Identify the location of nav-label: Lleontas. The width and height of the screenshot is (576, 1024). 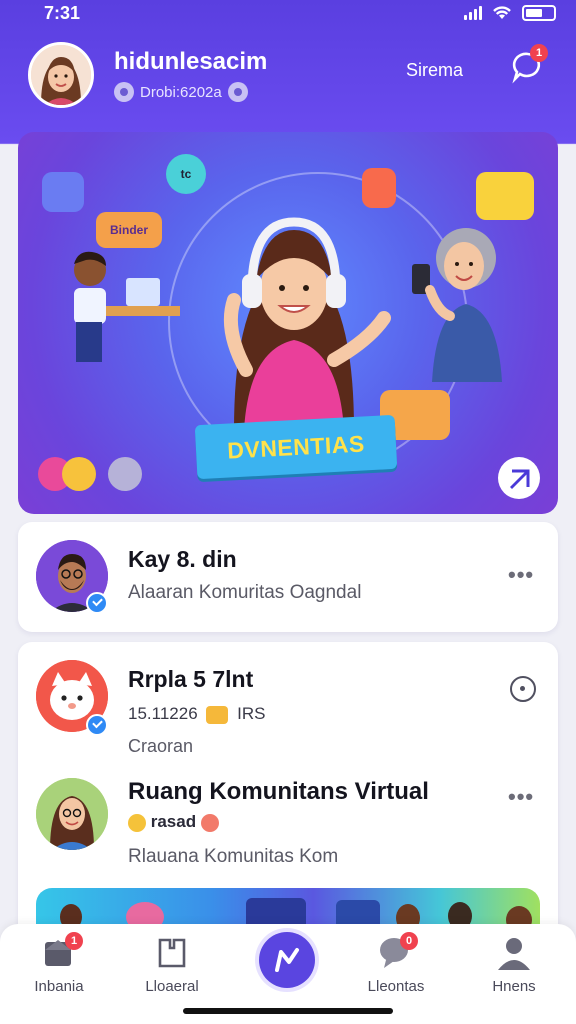
(396, 986).